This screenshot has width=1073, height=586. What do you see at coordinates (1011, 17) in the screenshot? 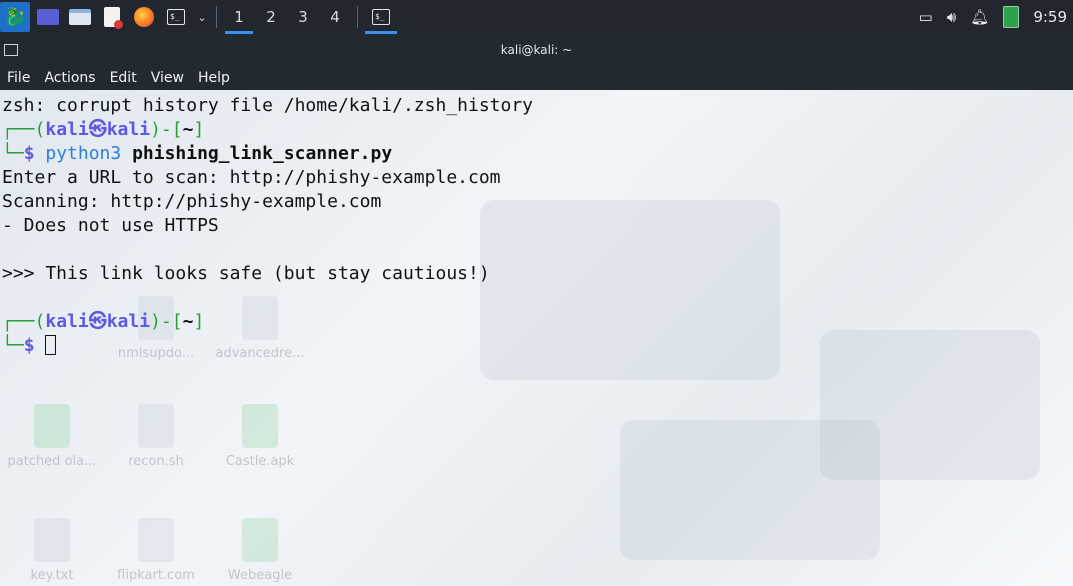
I see `battery-icon` at bounding box center [1011, 17].